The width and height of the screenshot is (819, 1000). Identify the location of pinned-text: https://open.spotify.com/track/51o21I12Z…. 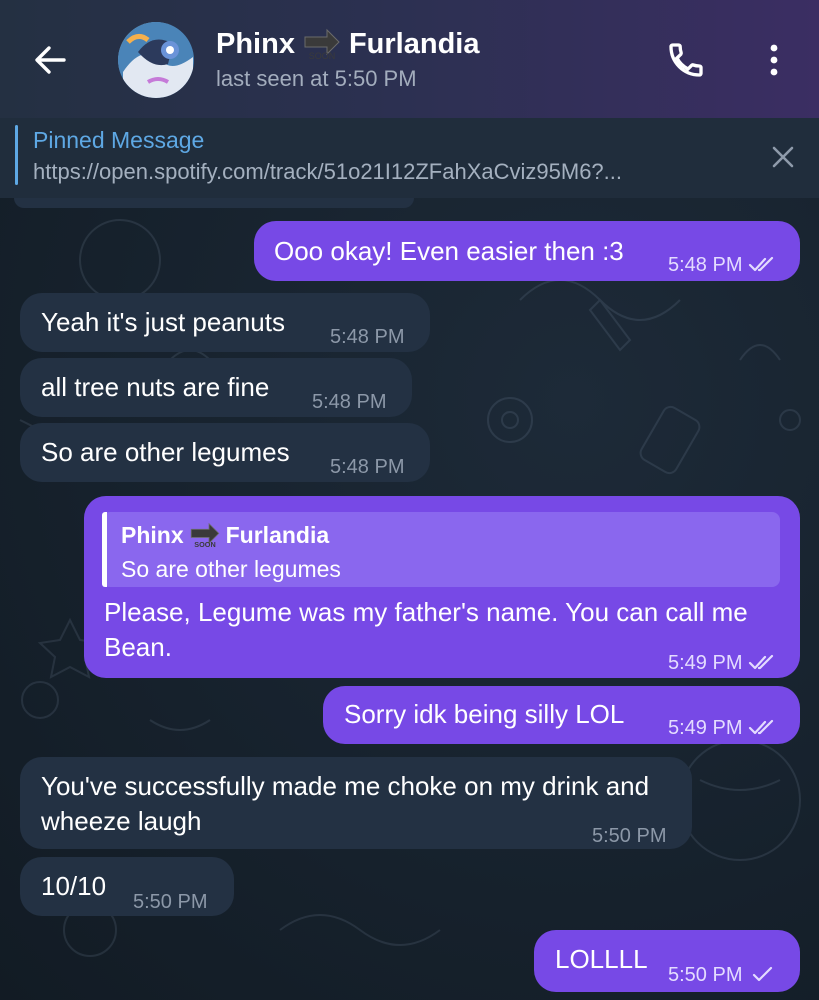
(328, 171).